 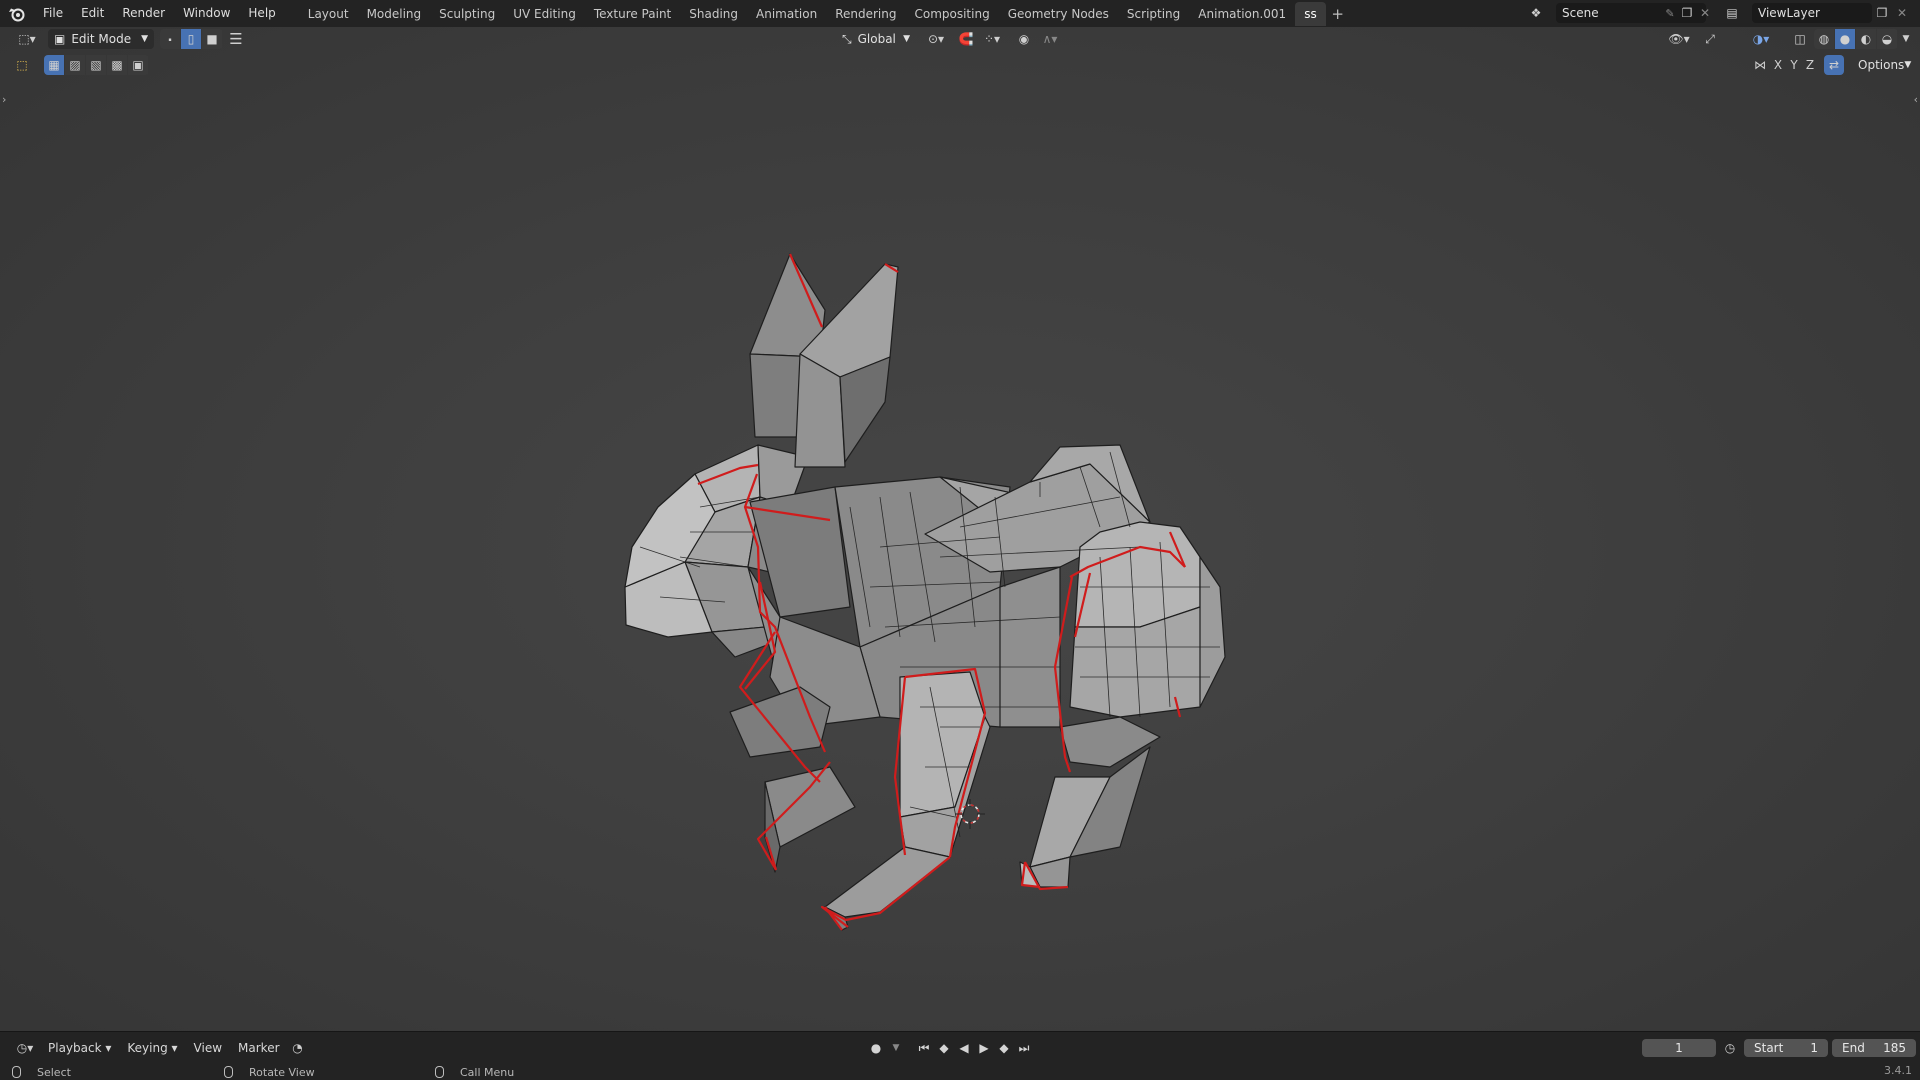 What do you see at coordinates (1730, 1048) in the screenshot?
I see `preview-range-icon: ◷` at bounding box center [1730, 1048].